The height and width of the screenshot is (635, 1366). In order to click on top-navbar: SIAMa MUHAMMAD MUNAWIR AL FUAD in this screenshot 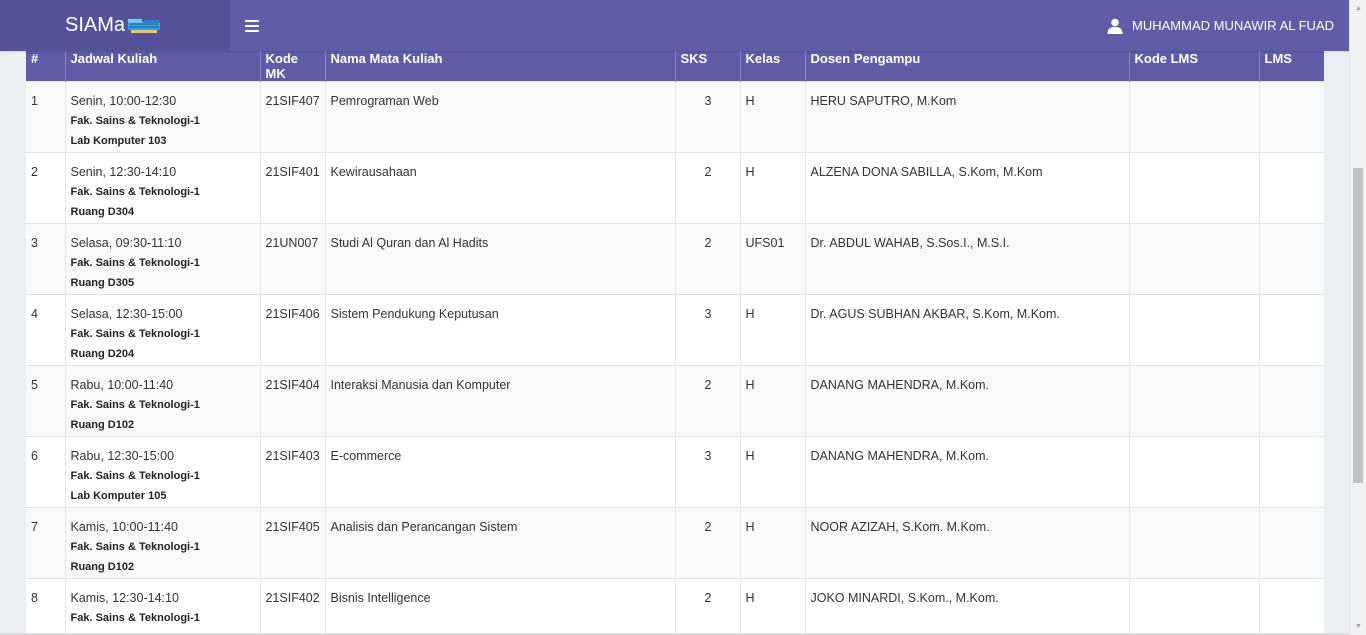, I will do `click(674, 25)`.